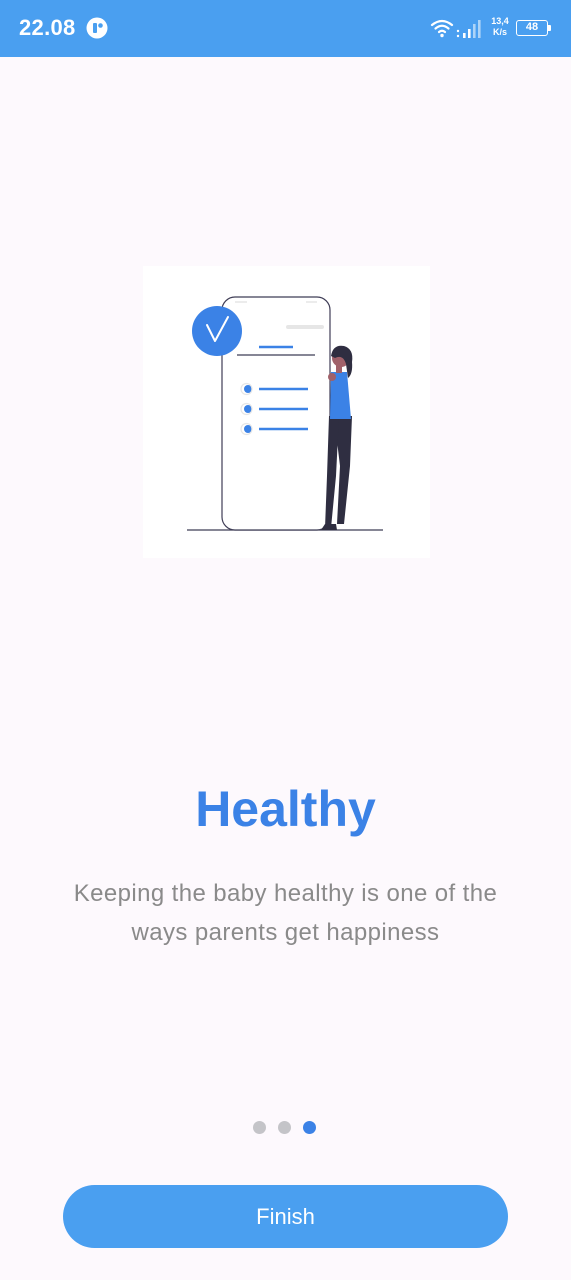 This screenshot has height=1280, width=571. What do you see at coordinates (285, 809) in the screenshot?
I see `onboarding-title: Healthy` at bounding box center [285, 809].